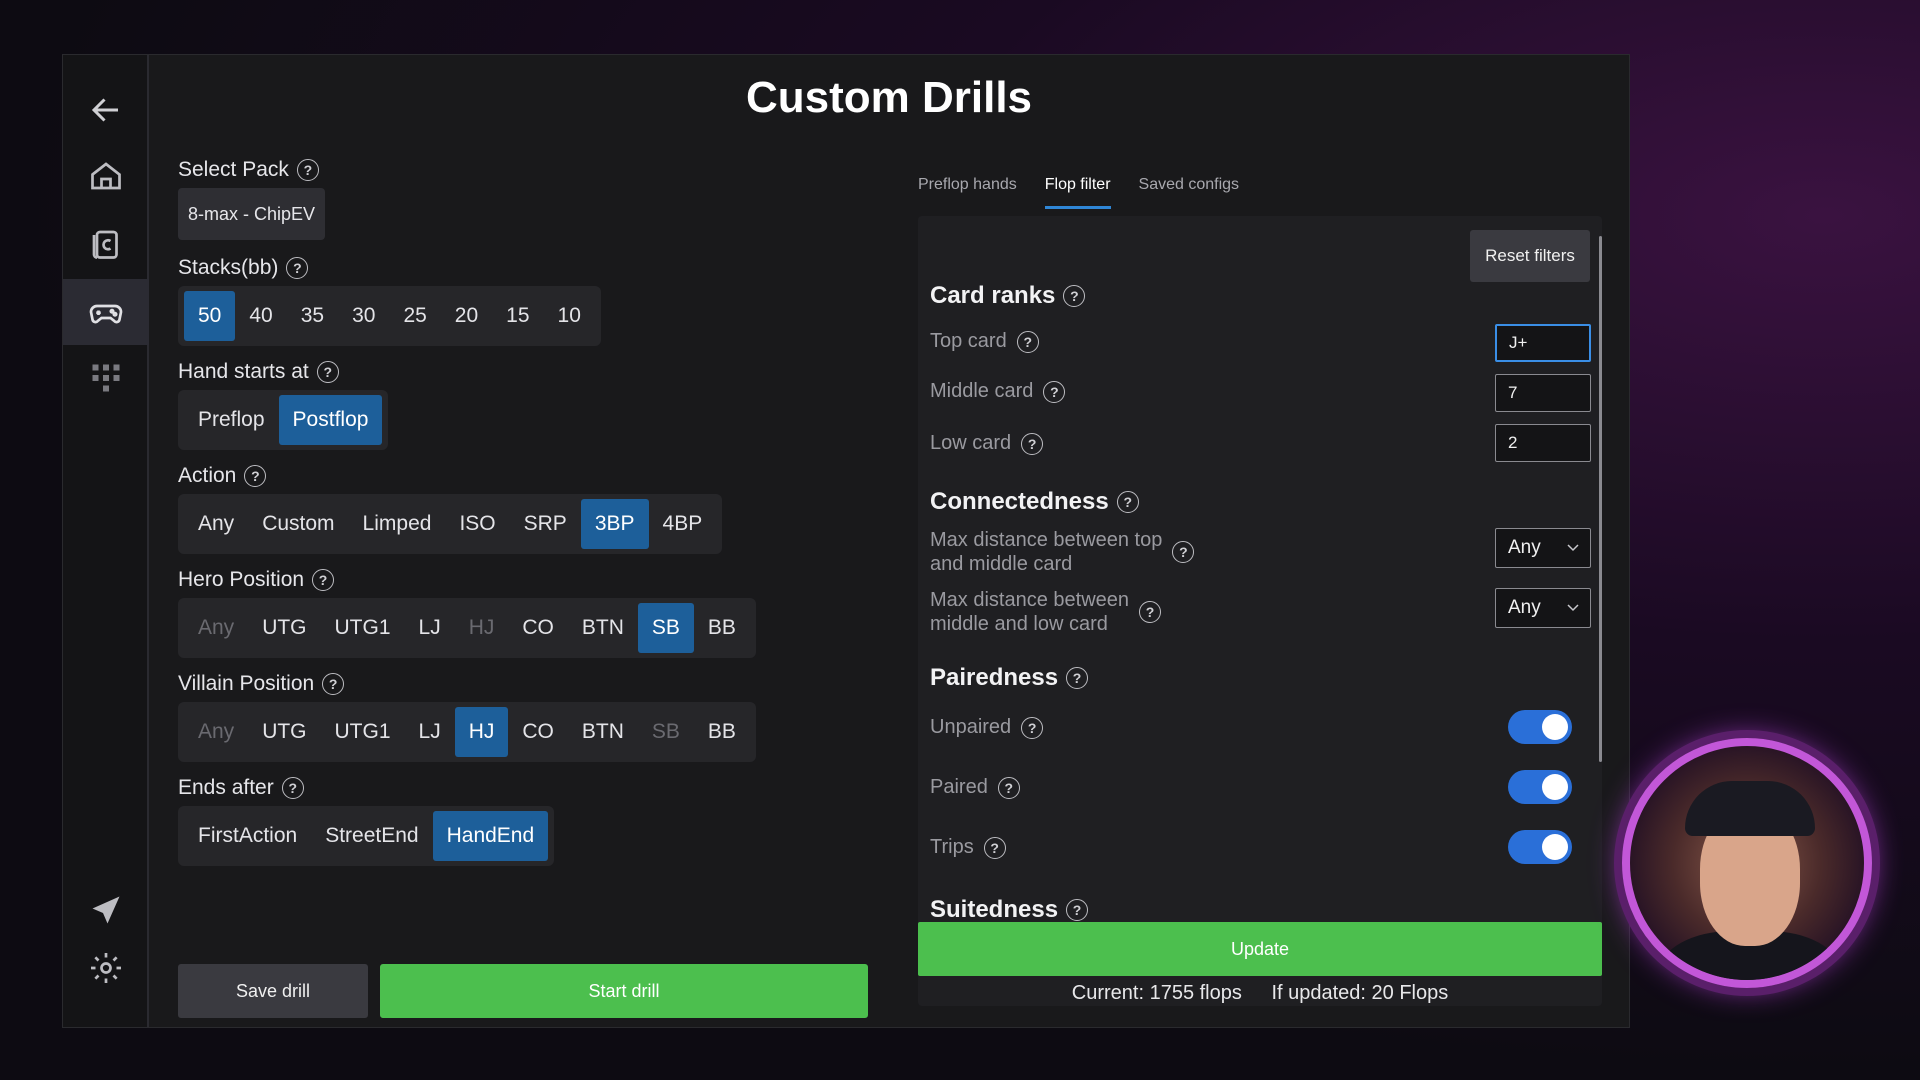 Image resolution: width=1920 pixels, height=1080 pixels. Describe the element at coordinates (971, 443) in the screenshot. I see `low-card-text: Low card` at that location.